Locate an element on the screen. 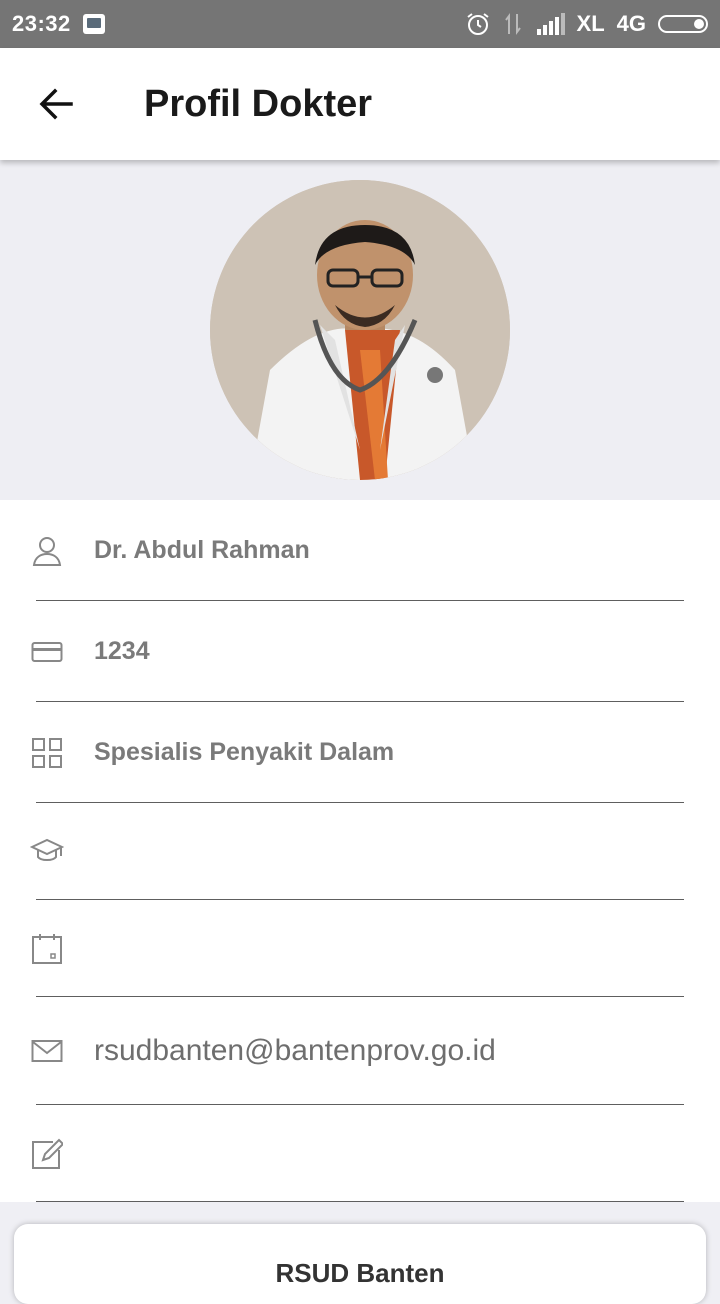 The image size is (720, 1304). card-icon is located at coordinates (47, 652).